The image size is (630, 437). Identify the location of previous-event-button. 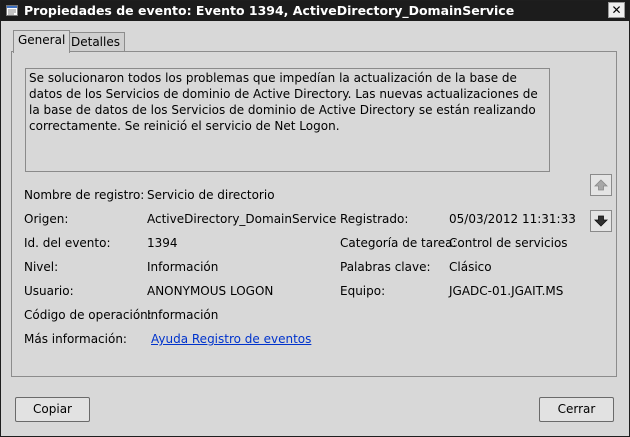
(601, 185).